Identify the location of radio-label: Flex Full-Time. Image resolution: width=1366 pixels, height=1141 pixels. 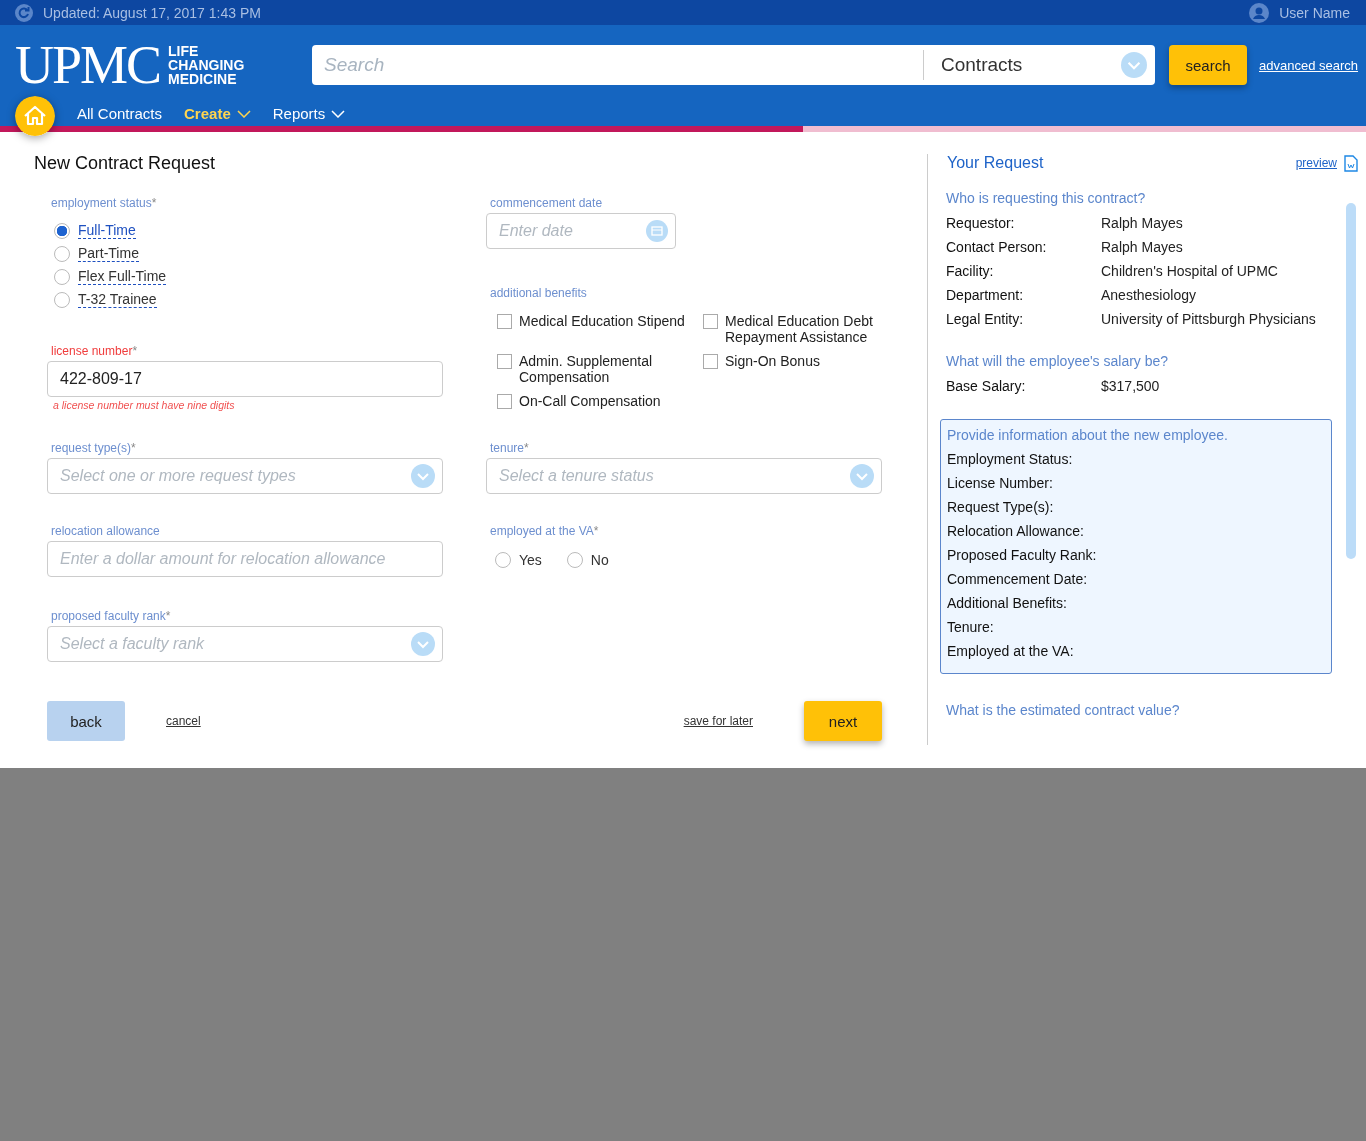
(122, 276).